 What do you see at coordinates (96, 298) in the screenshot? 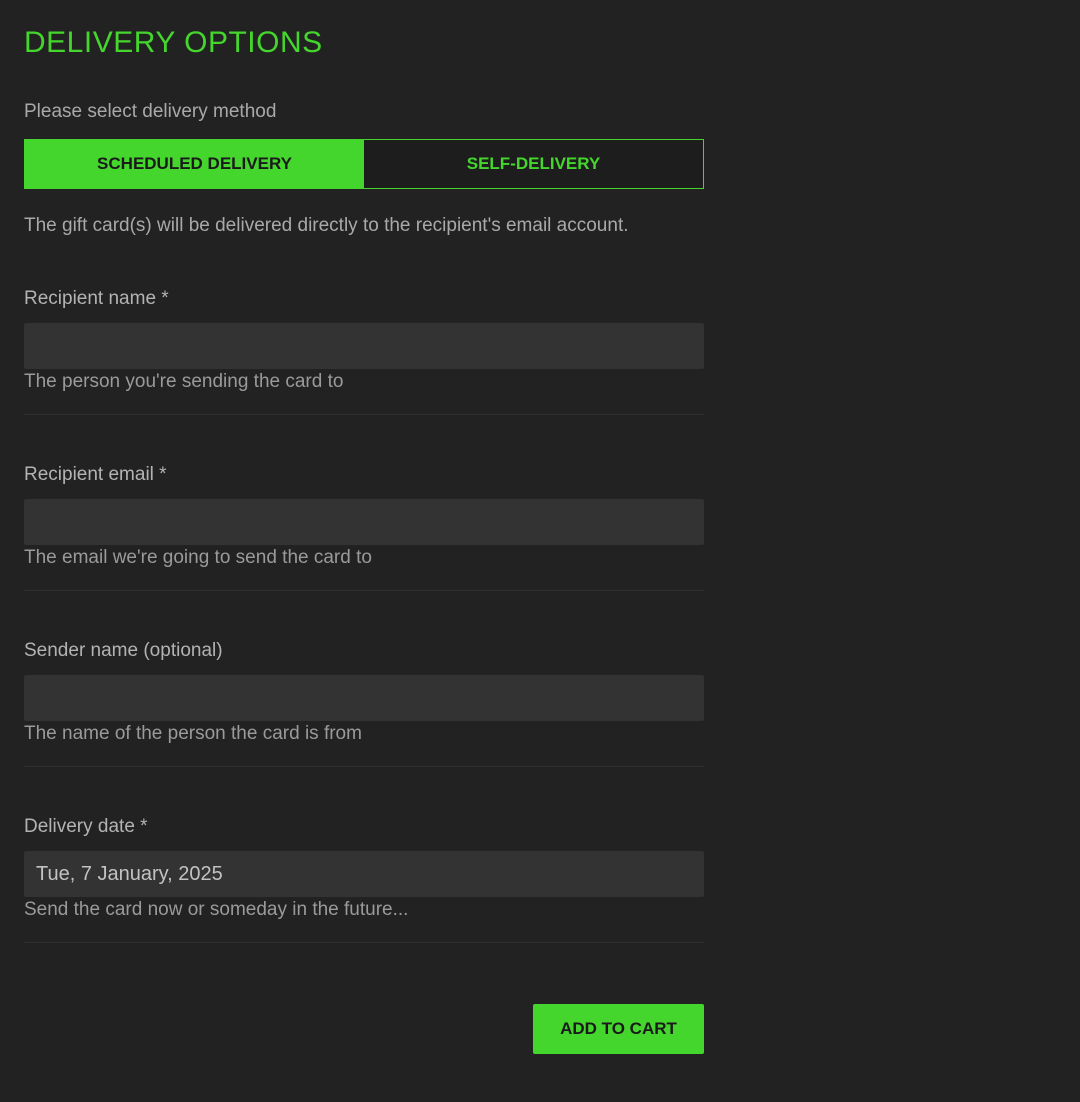
I see `recipient-name-label: Recipient name *` at bounding box center [96, 298].